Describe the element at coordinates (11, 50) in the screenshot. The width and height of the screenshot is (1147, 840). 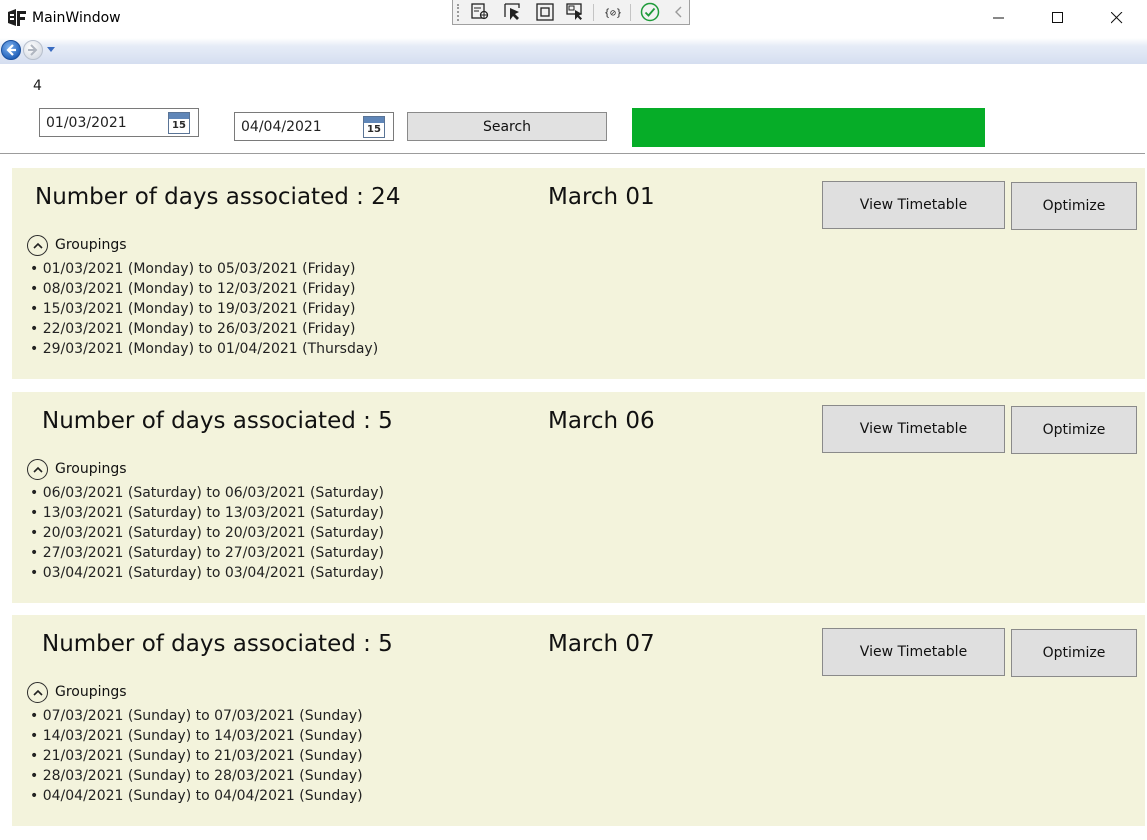
I see `back-arrow-icon` at that location.